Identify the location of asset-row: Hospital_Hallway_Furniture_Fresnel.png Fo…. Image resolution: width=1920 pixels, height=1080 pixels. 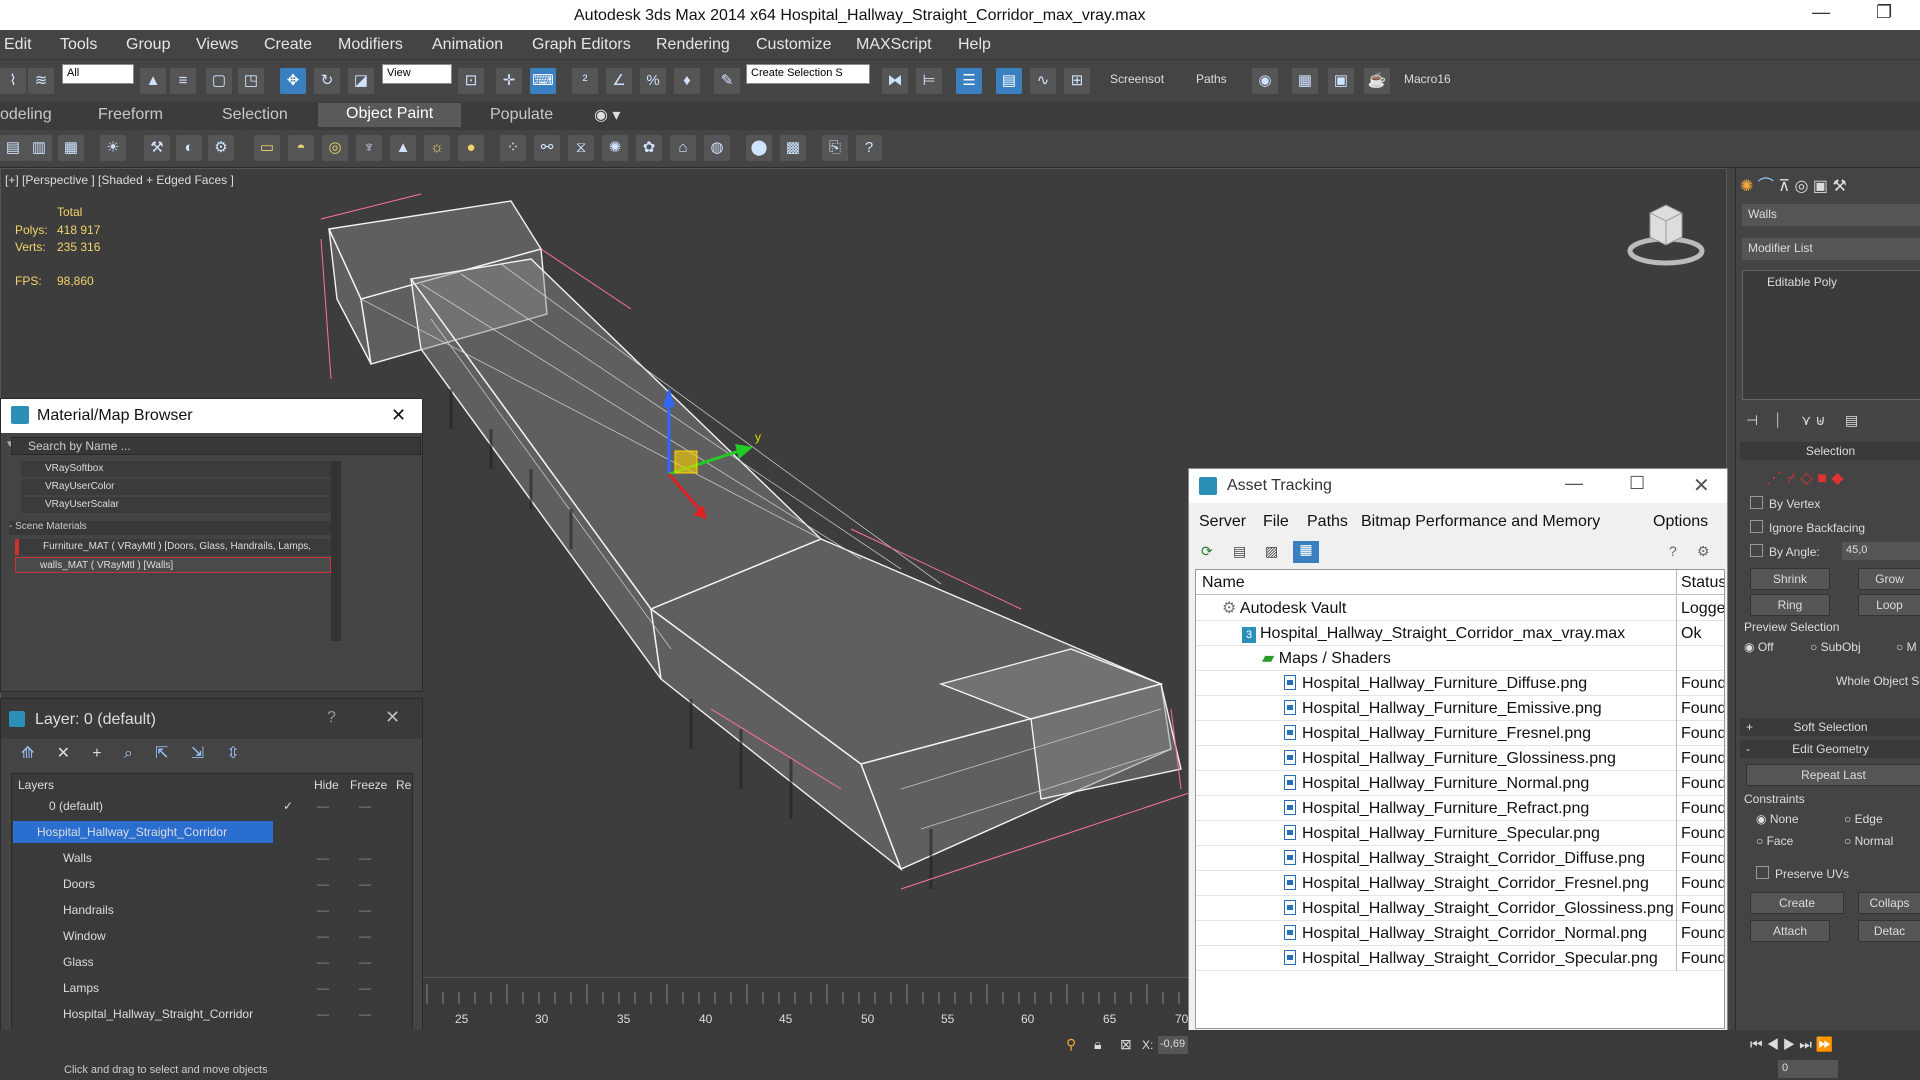
(1460, 733).